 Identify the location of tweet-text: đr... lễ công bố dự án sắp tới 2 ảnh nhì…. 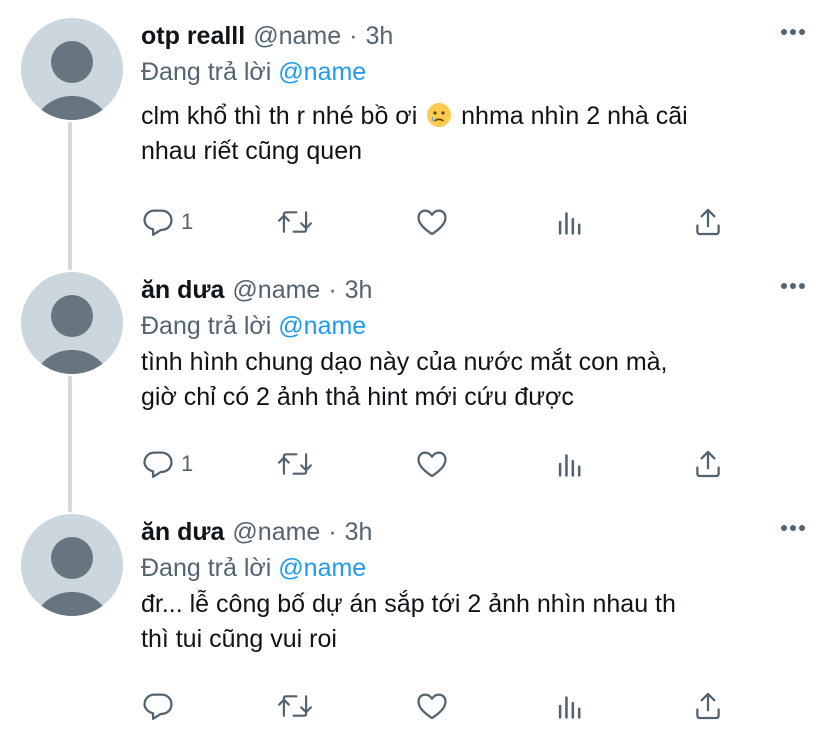
(408, 621).